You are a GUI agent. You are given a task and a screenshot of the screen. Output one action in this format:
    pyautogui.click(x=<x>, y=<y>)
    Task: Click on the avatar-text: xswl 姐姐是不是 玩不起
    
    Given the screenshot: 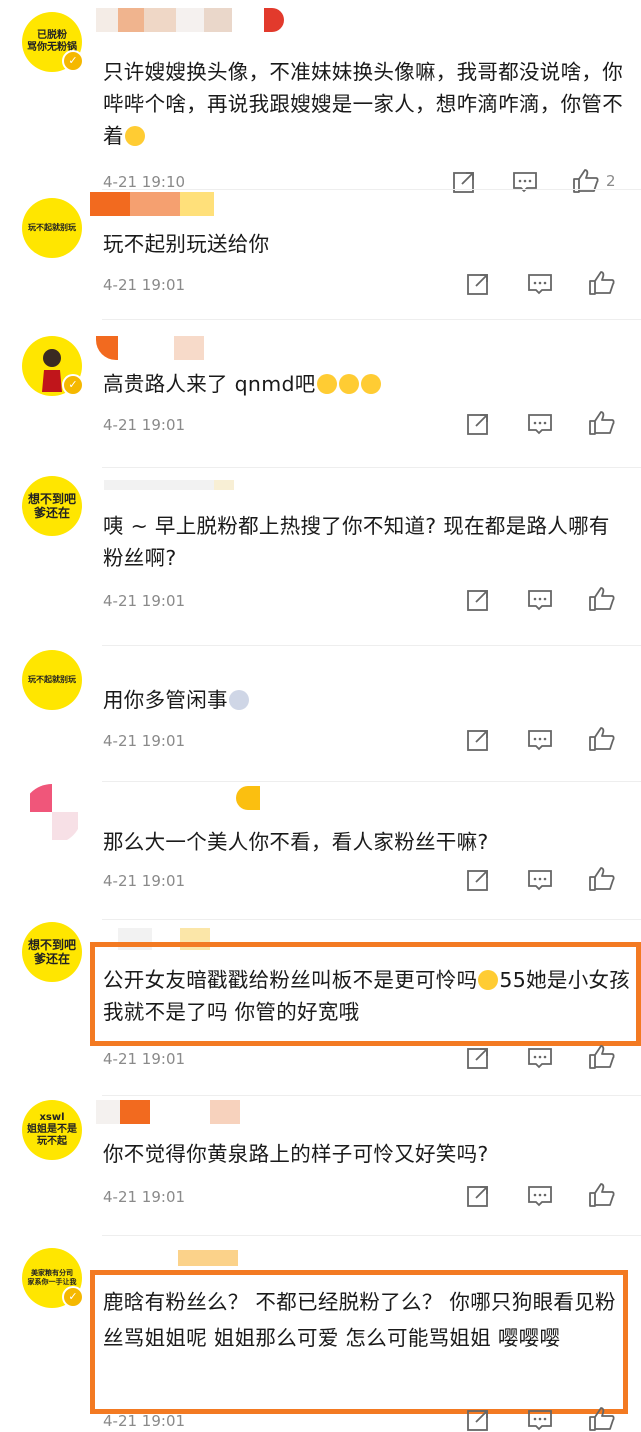 What is the action you would take?
    pyautogui.click(x=52, y=1129)
    